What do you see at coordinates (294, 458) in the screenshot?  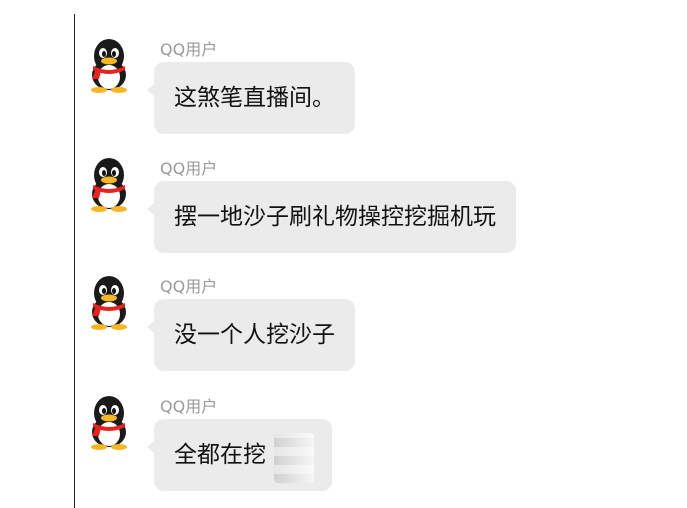 I see `redacted-blur` at bounding box center [294, 458].